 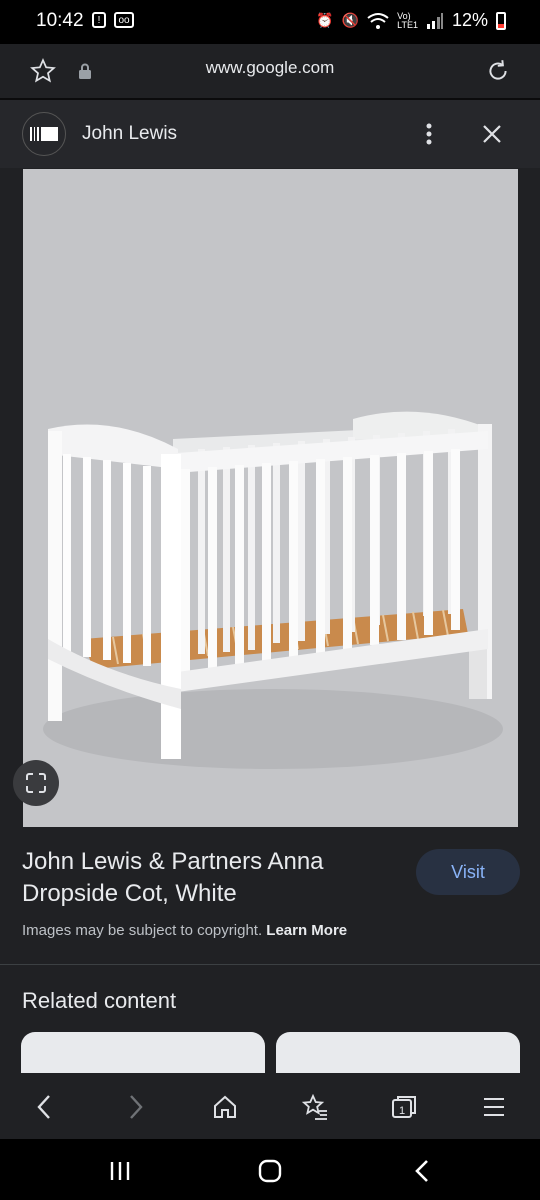 I want to click on url-bar: www.google.com, so click(x=270, y=72).